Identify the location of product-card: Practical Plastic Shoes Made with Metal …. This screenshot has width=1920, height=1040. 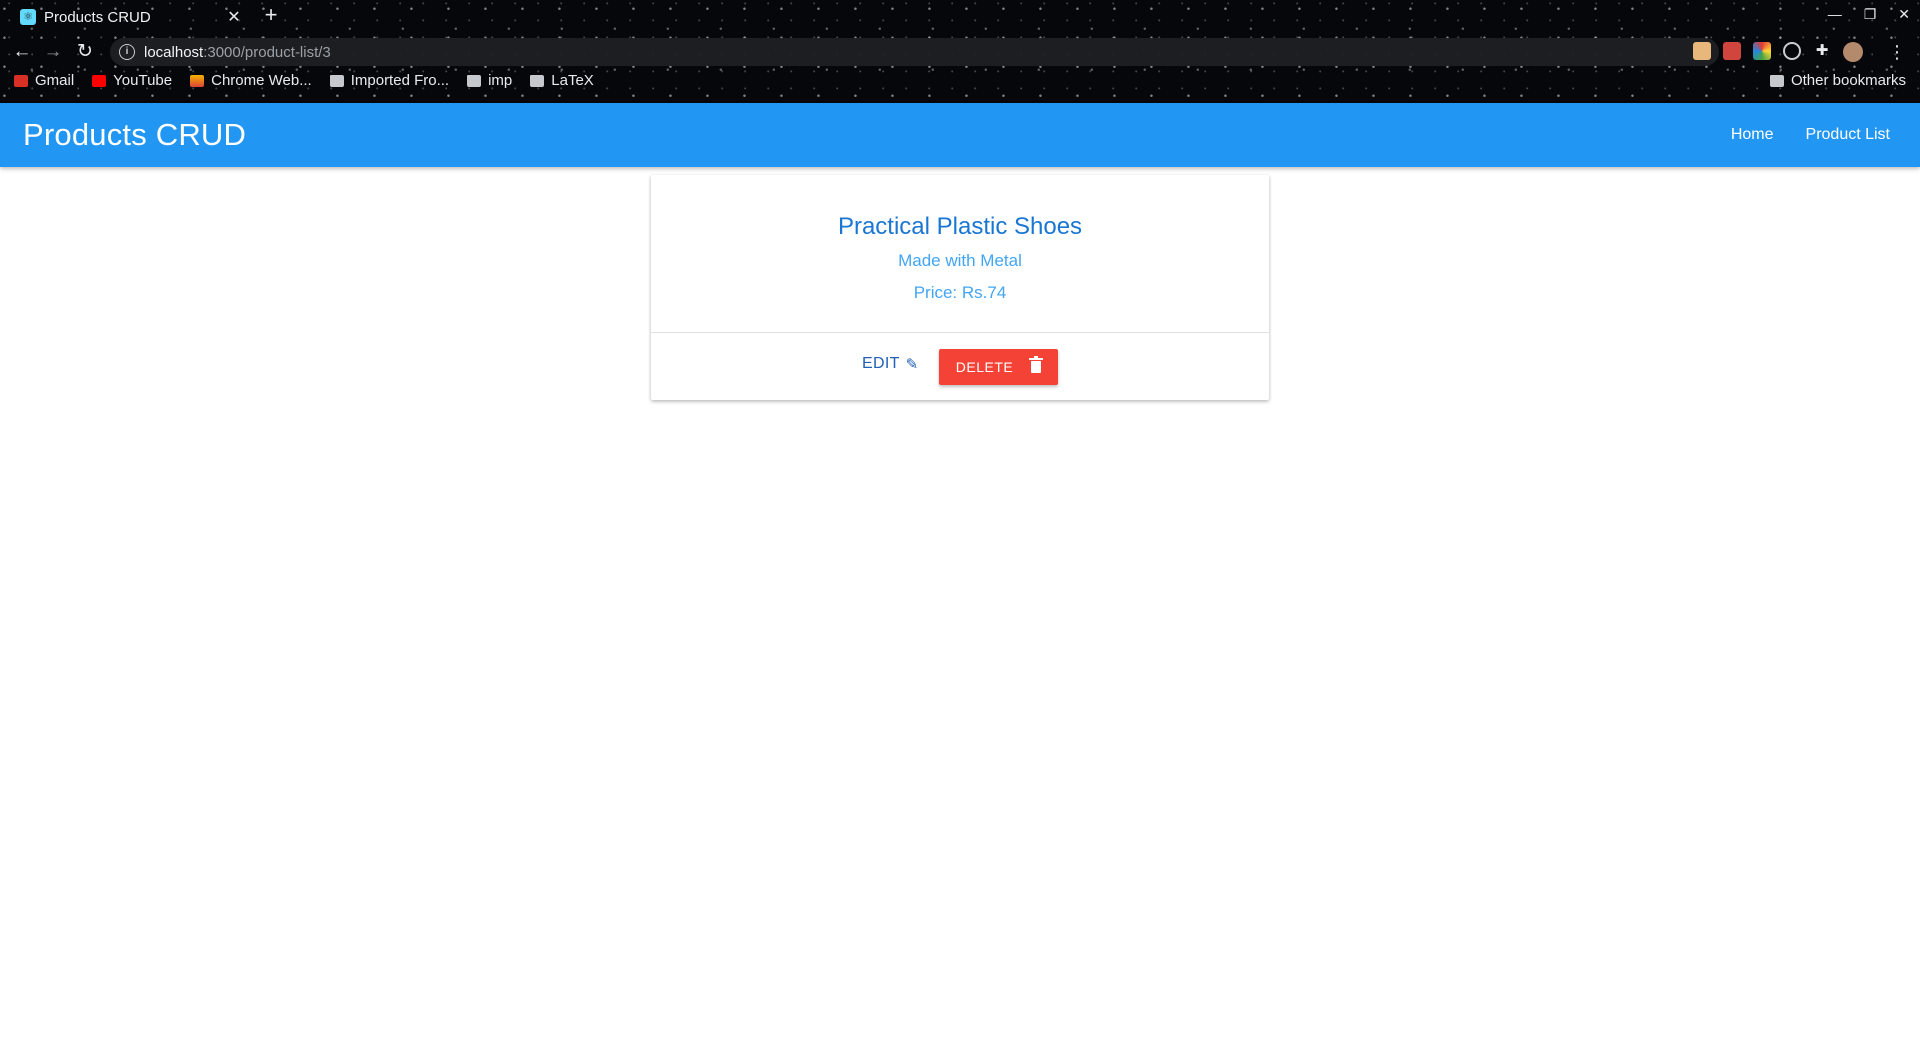
(960, 287).